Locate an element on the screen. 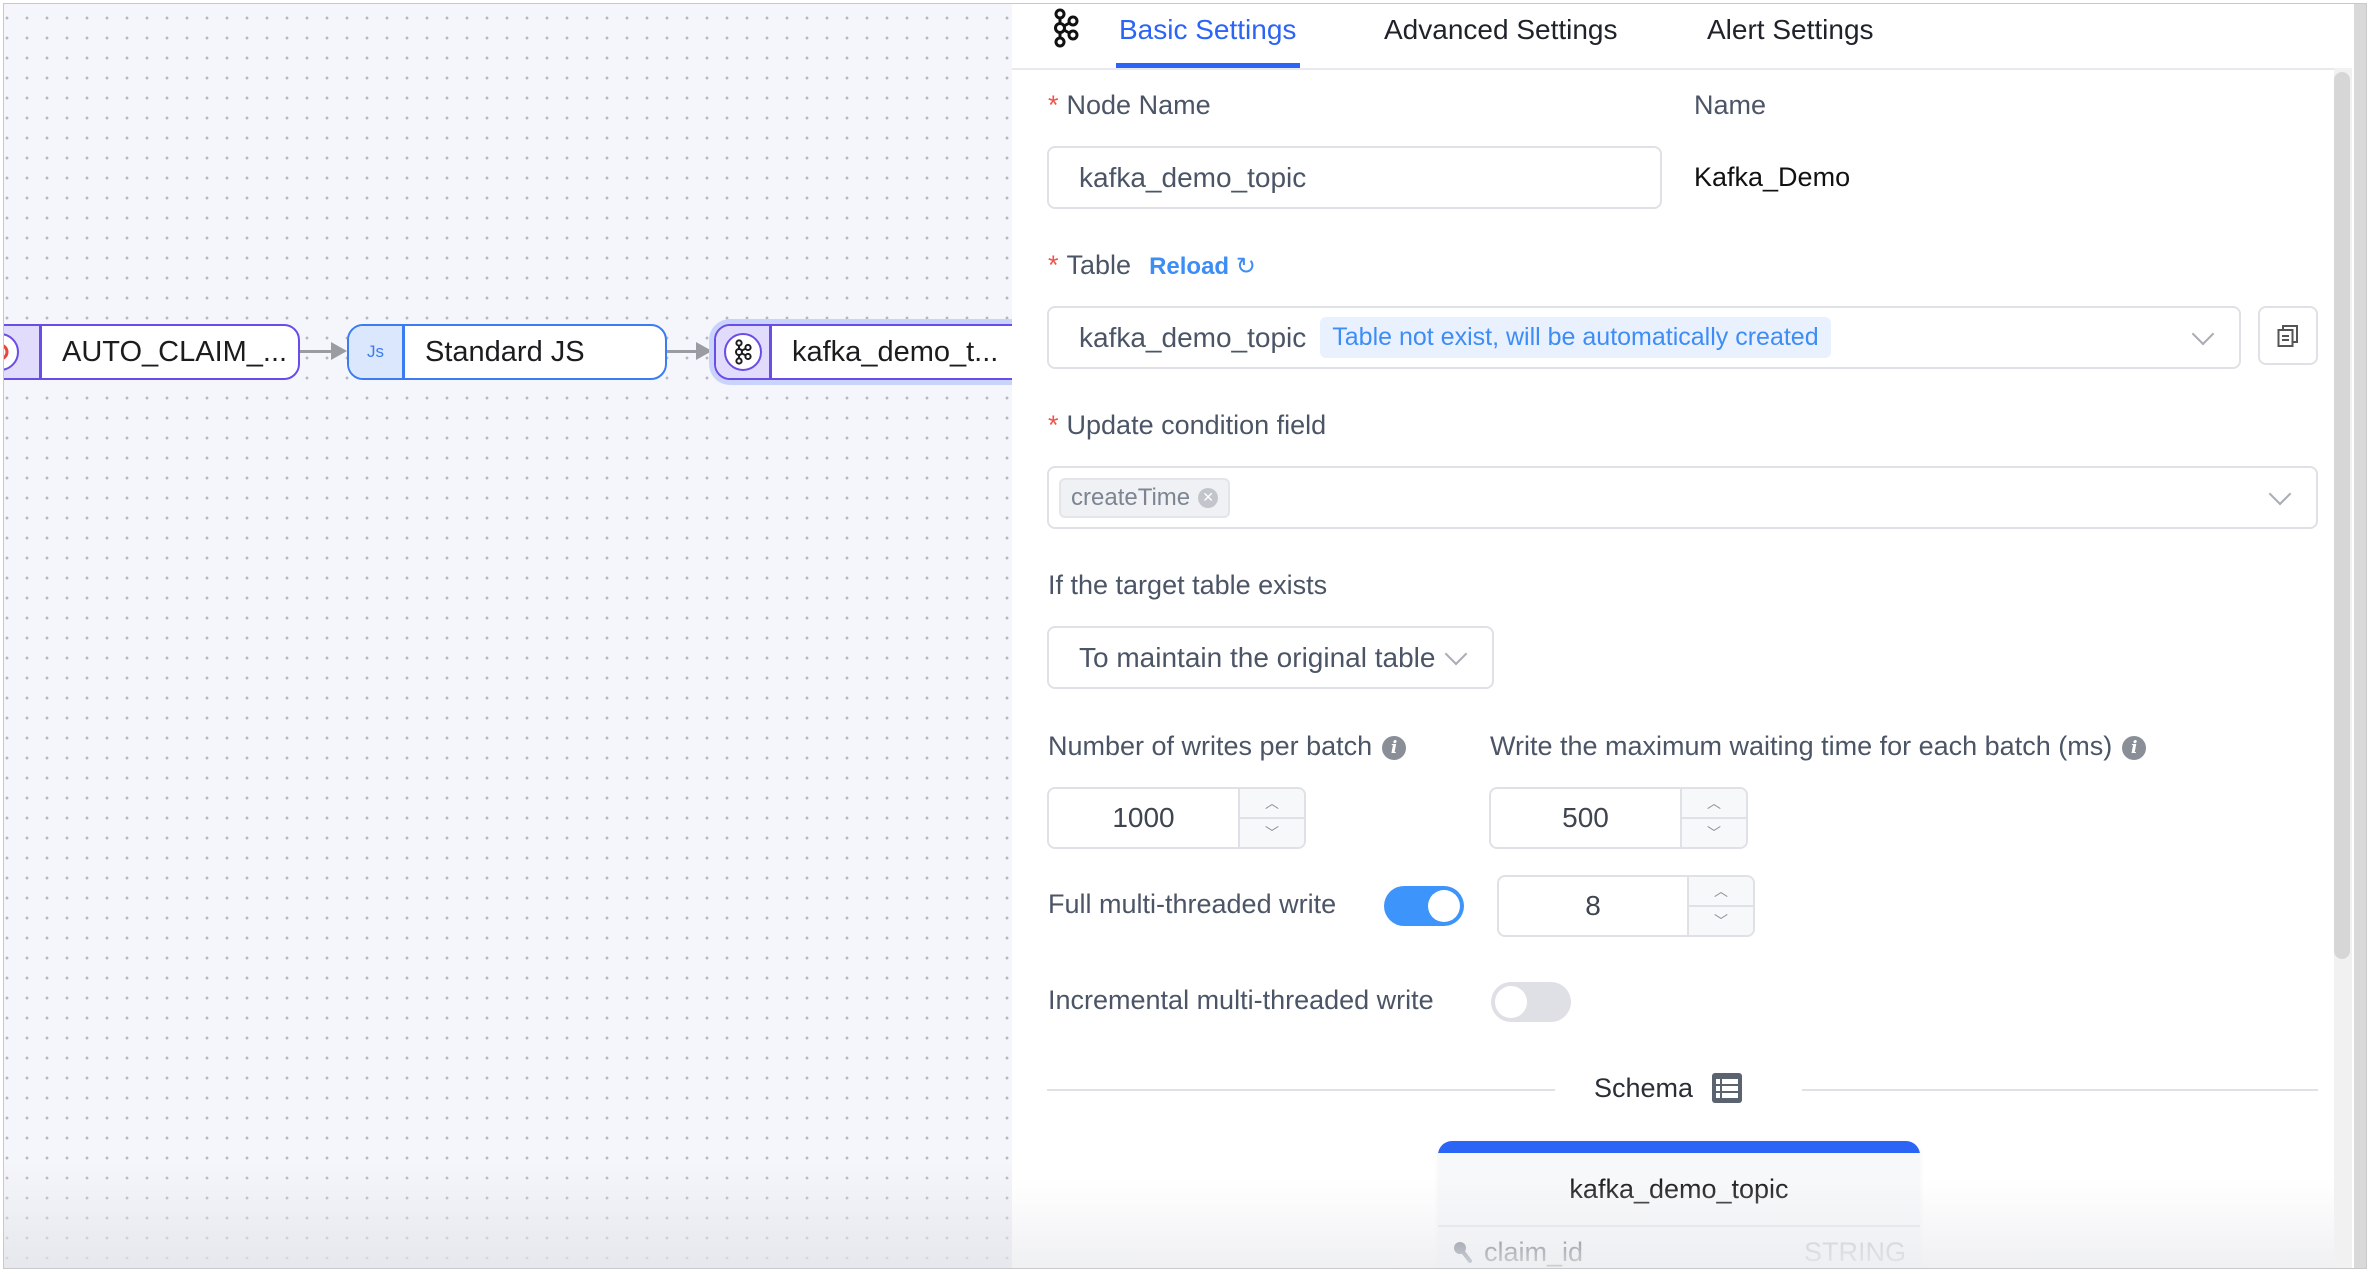  field-name: claim_id is located at coordinates (1534, 1251).